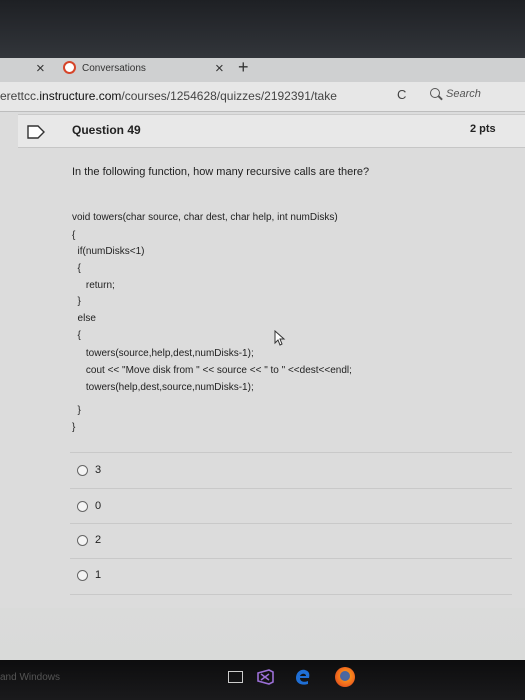  I want to click on code-line: if(numDisks<1), so click(108, 251).